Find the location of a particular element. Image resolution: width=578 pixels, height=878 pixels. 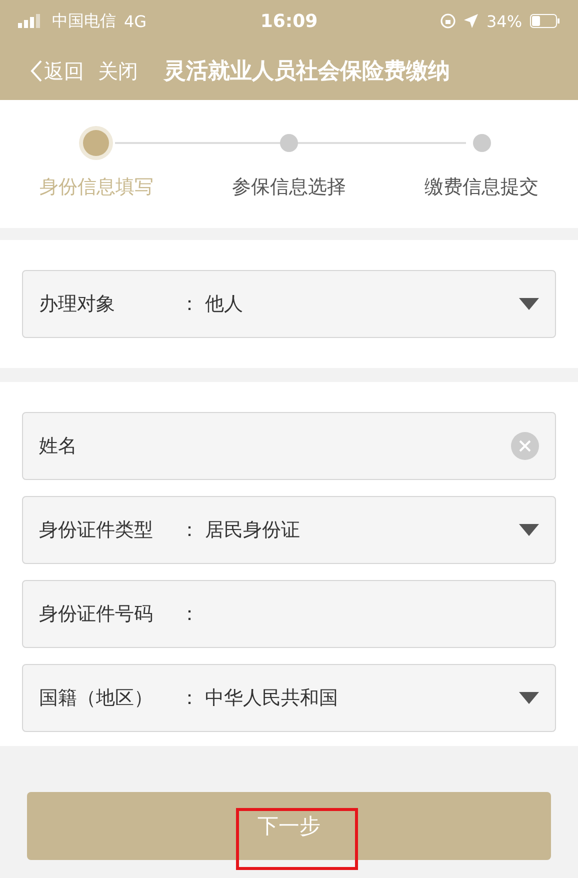

input-field: 身份证件号码 ： is located at coordinates (289, 614).